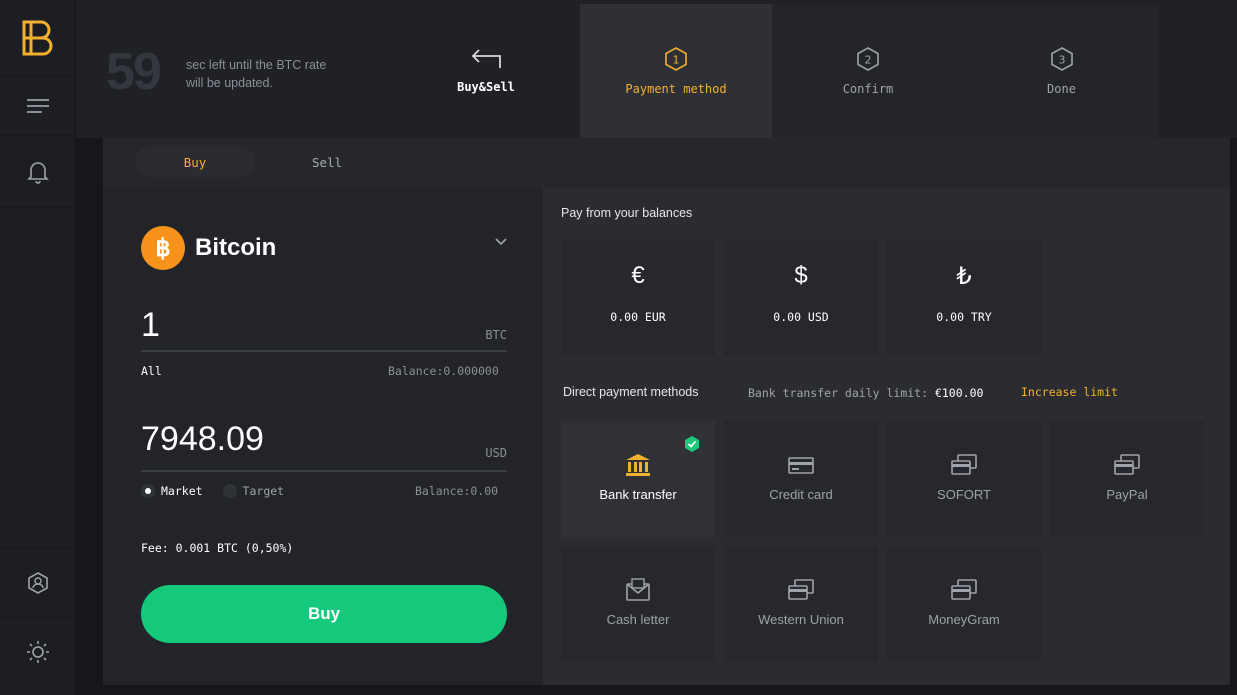 Image resolution: width=1237 pixels, height=695 pixels. What do you see at coordinates (1127, 479) in the screenshot?
I see `payment-method-paypal: PayPal` at bounding box center [1127, 479].